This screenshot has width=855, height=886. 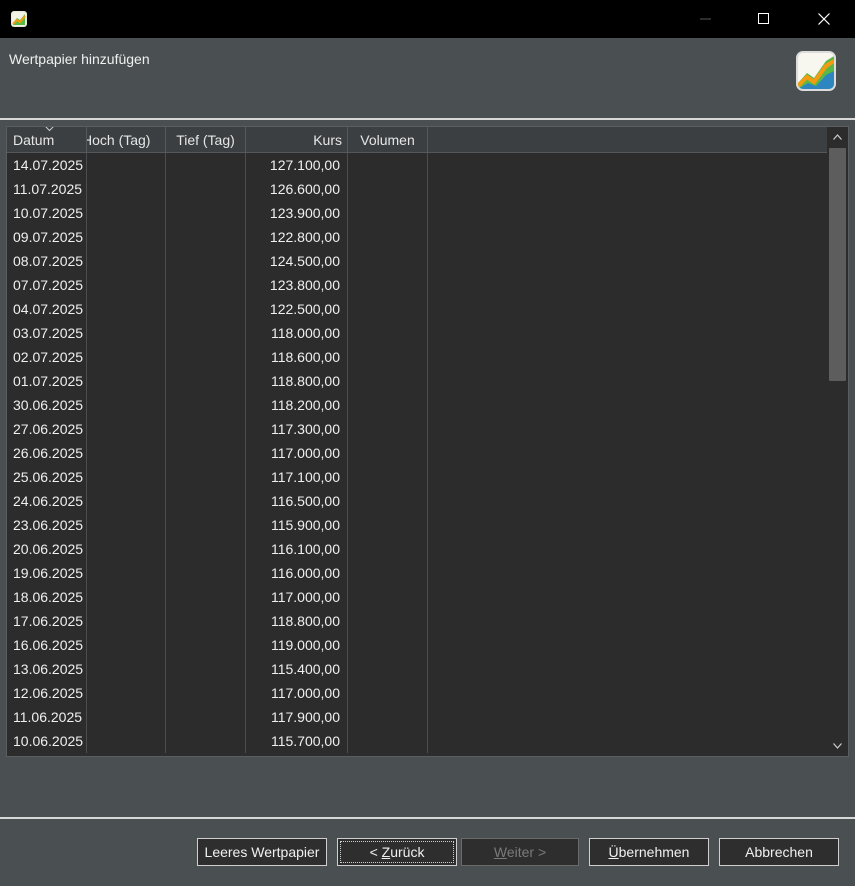 I want to click on table-row: 24.06.2025 116.500,00, so click(x=417, y=501).